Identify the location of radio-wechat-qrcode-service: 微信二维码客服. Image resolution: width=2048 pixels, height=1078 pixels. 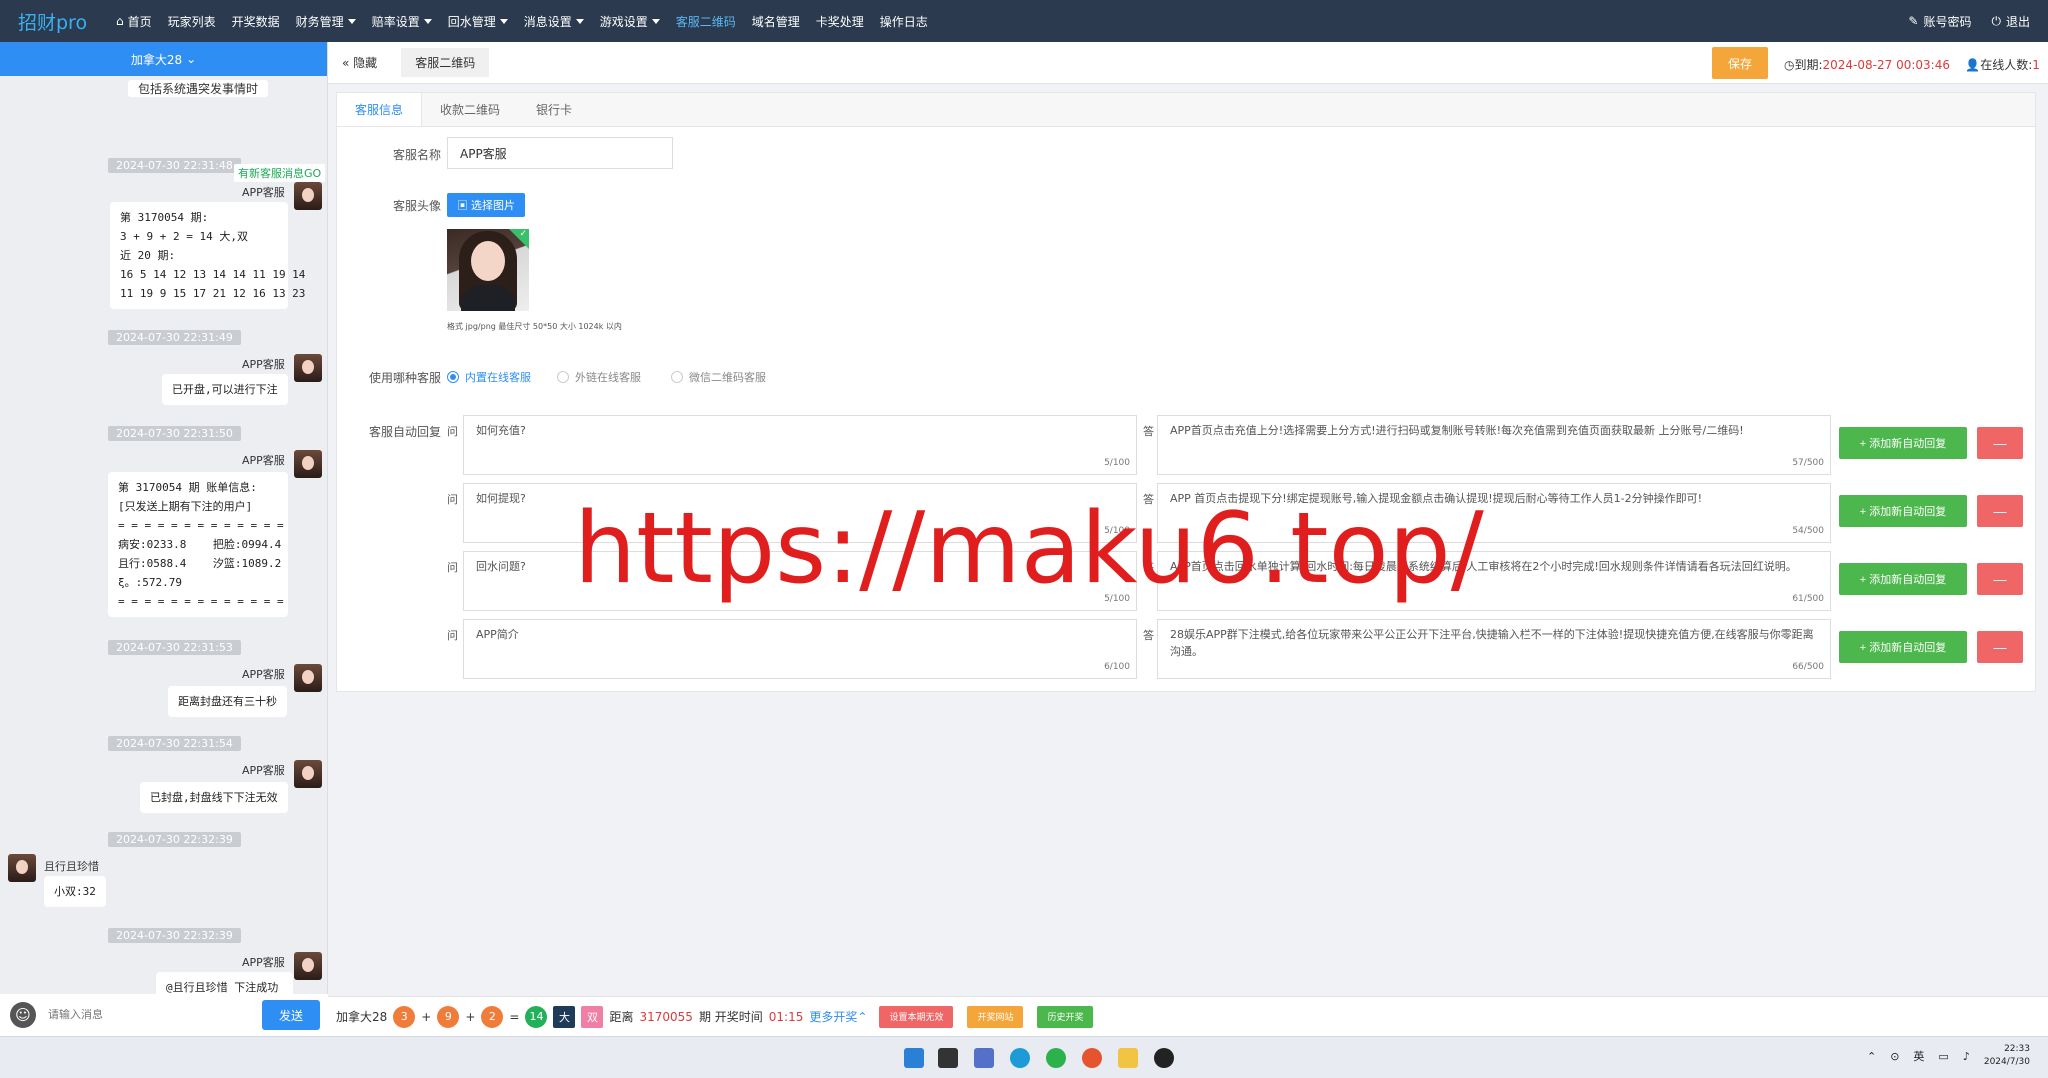
(718, 377).